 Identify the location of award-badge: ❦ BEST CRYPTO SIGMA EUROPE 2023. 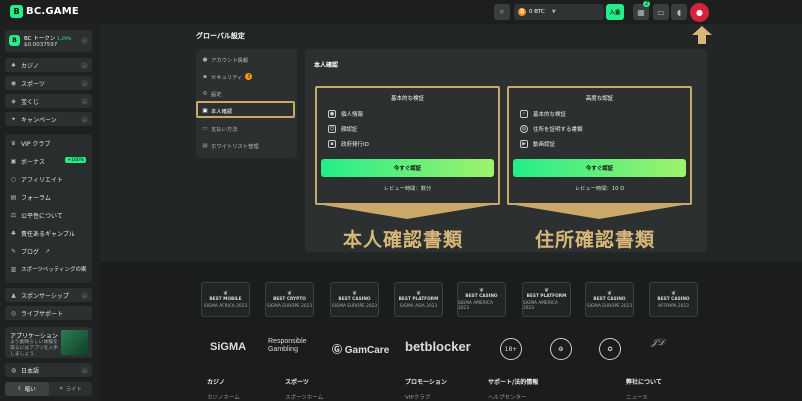
(289, 299).